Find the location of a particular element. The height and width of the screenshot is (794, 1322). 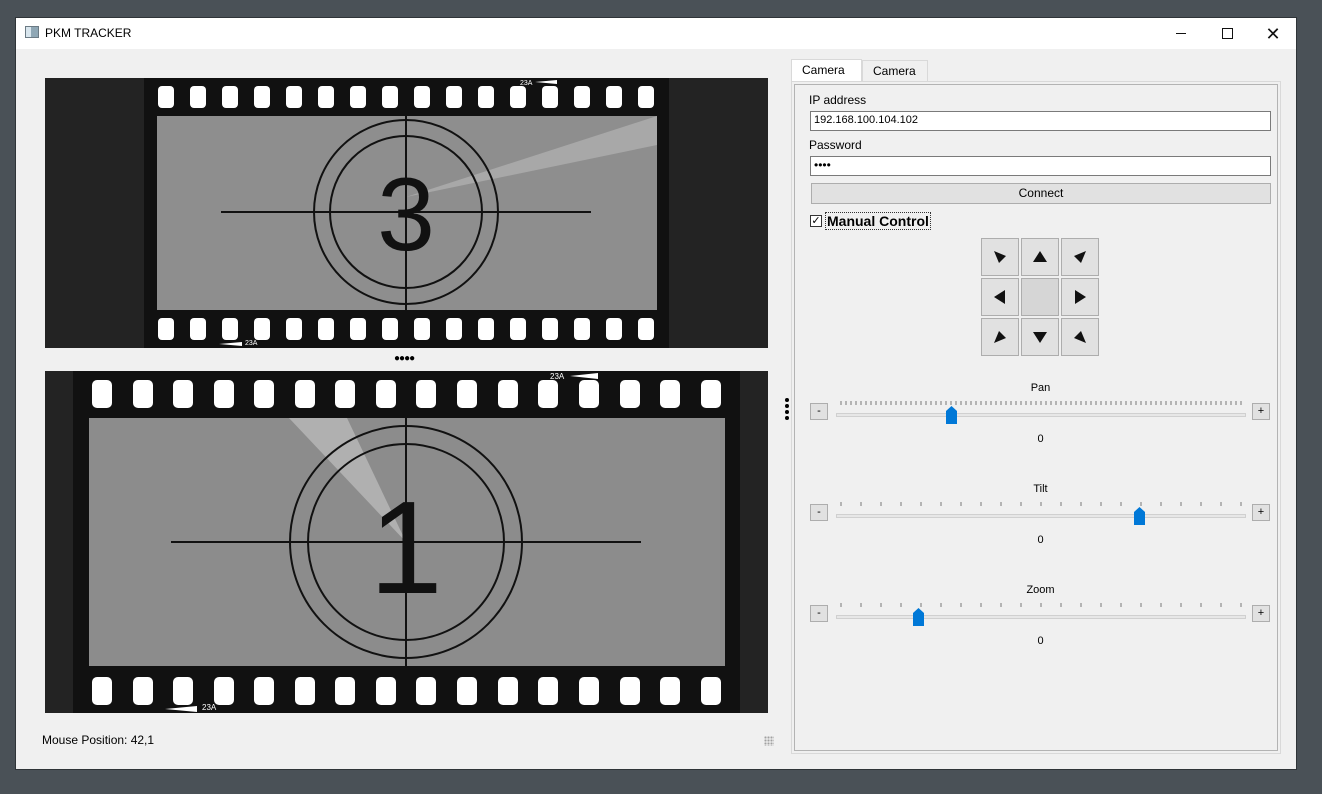

pan-increase-button: + is located at coordinates (1261, 411).